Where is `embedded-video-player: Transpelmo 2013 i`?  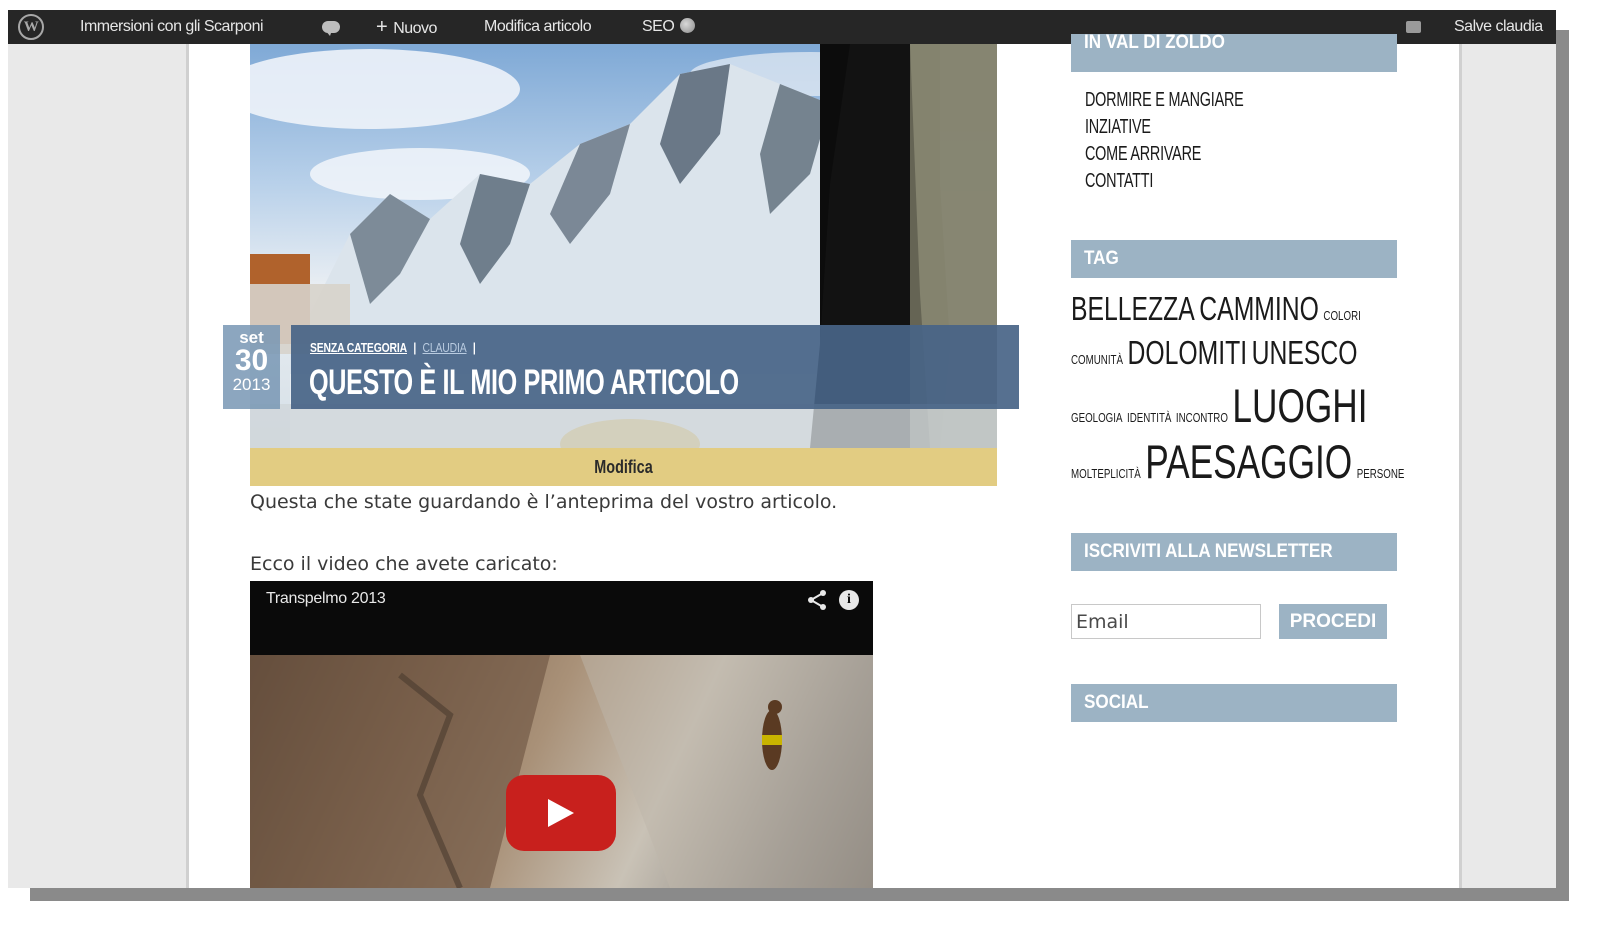 embedded-video-player: Transpelmo 2013 i is located at coordinates (561, 734).